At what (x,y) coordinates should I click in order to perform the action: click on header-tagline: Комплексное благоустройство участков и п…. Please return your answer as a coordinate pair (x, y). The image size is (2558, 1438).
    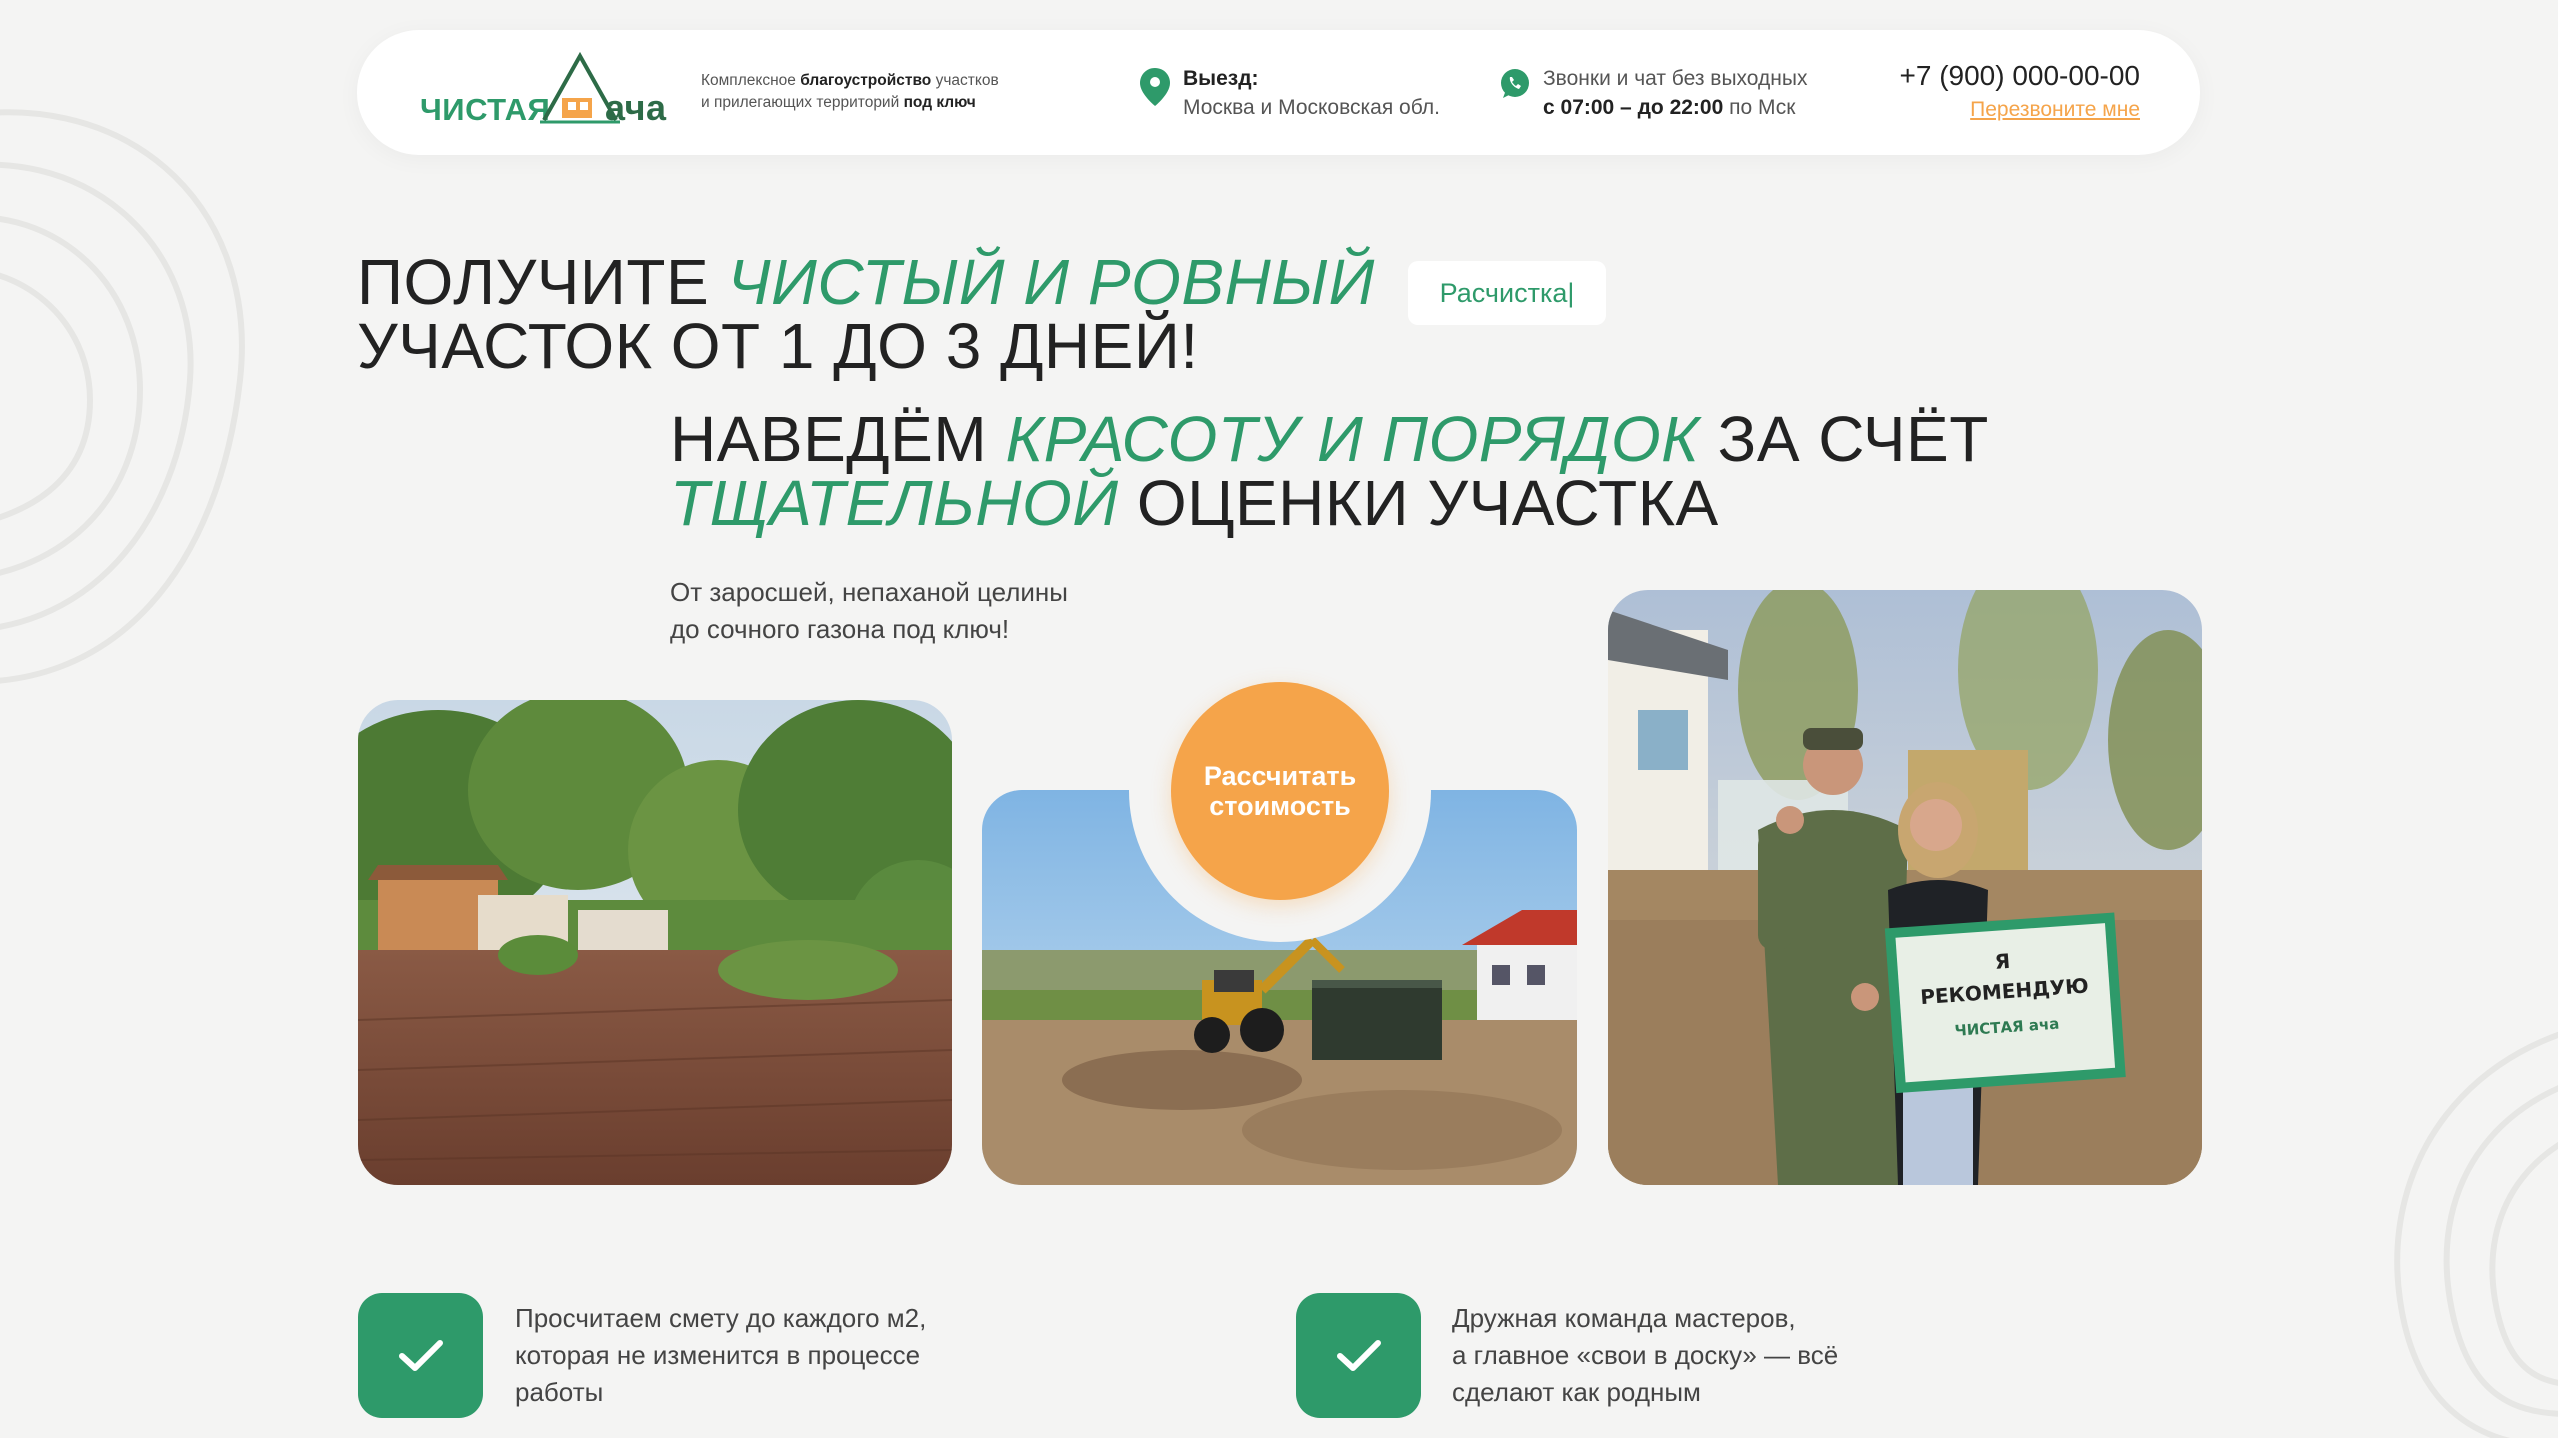
    Looking at the image, I should click on (861, 92).